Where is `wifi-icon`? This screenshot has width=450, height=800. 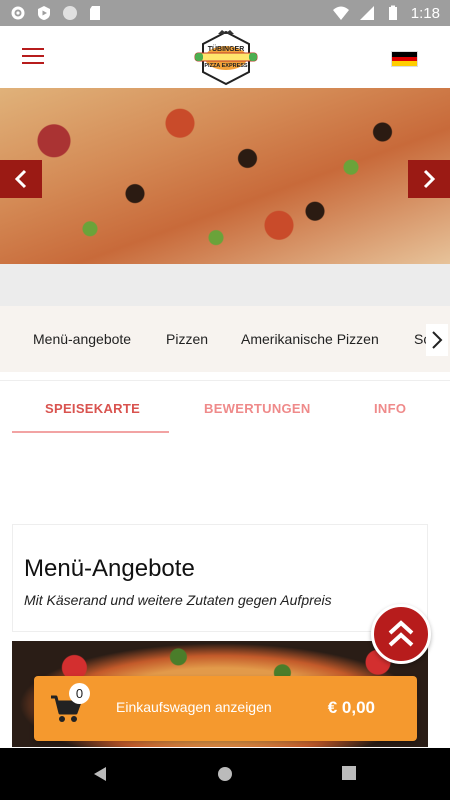
wifi-icon is located at coordinates (340, 13).